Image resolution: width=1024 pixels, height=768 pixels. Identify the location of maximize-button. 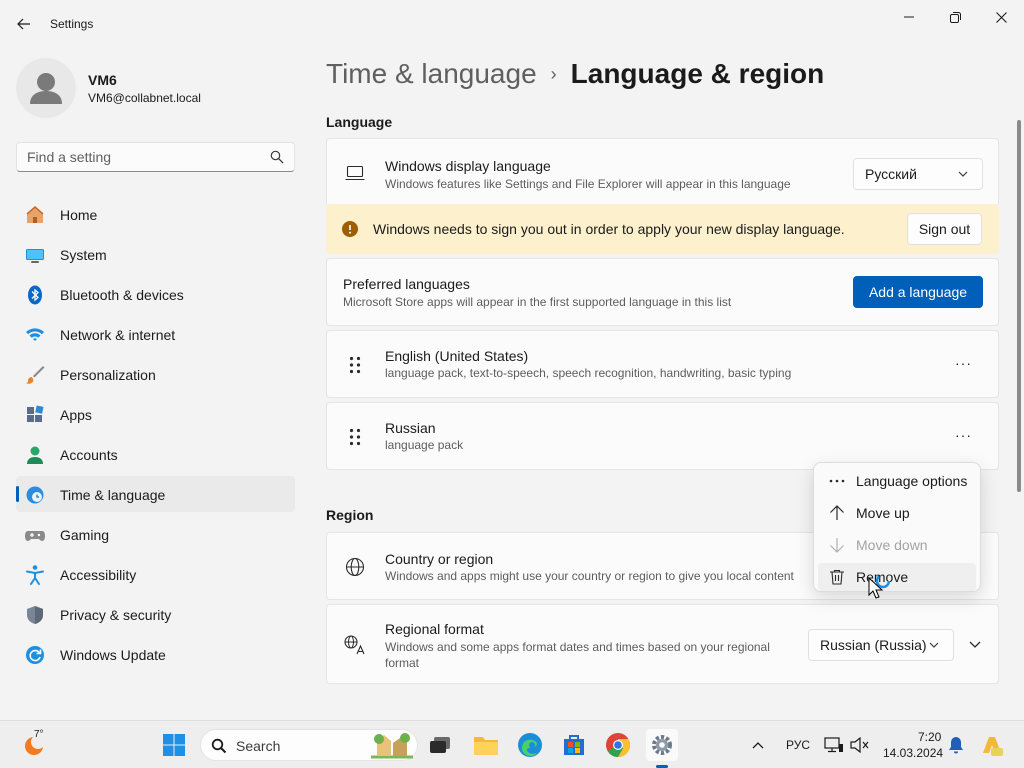
(955, 17).